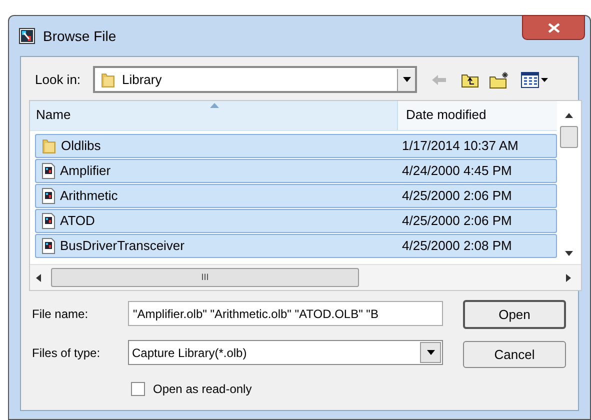 Image resolution: width=591 pixels, height=420 pixels. What do you see at coordinates (460, 146) in the screenshot?
I see `date-modified: 1/17/2014 10:37 AM` at bounding box center [460, 146].